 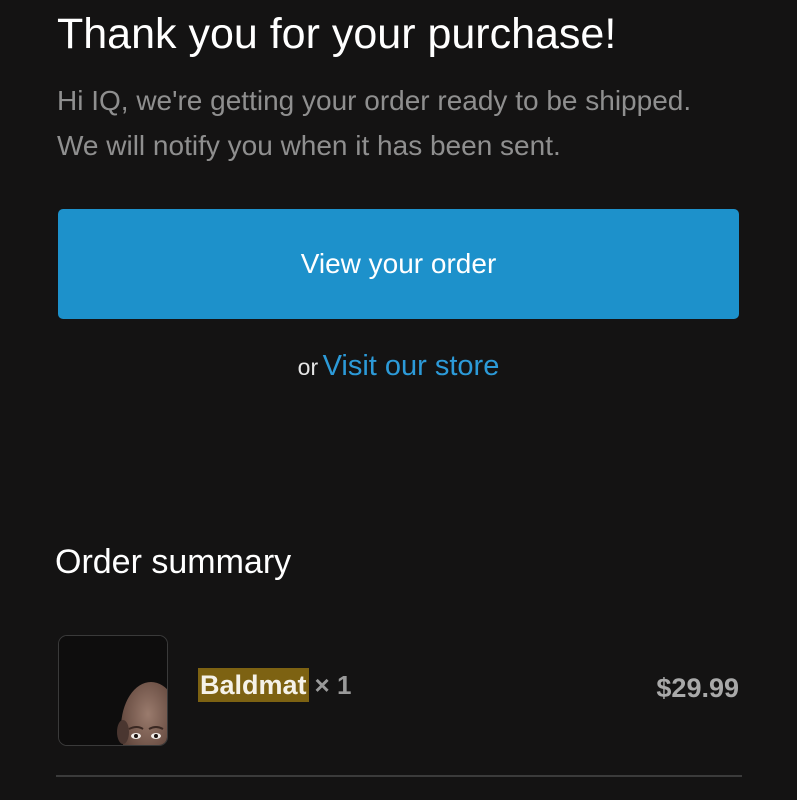 What do you see at coordinates (399, 776) in the screenshot?
I see `divider` at bounding box center [399, 776].